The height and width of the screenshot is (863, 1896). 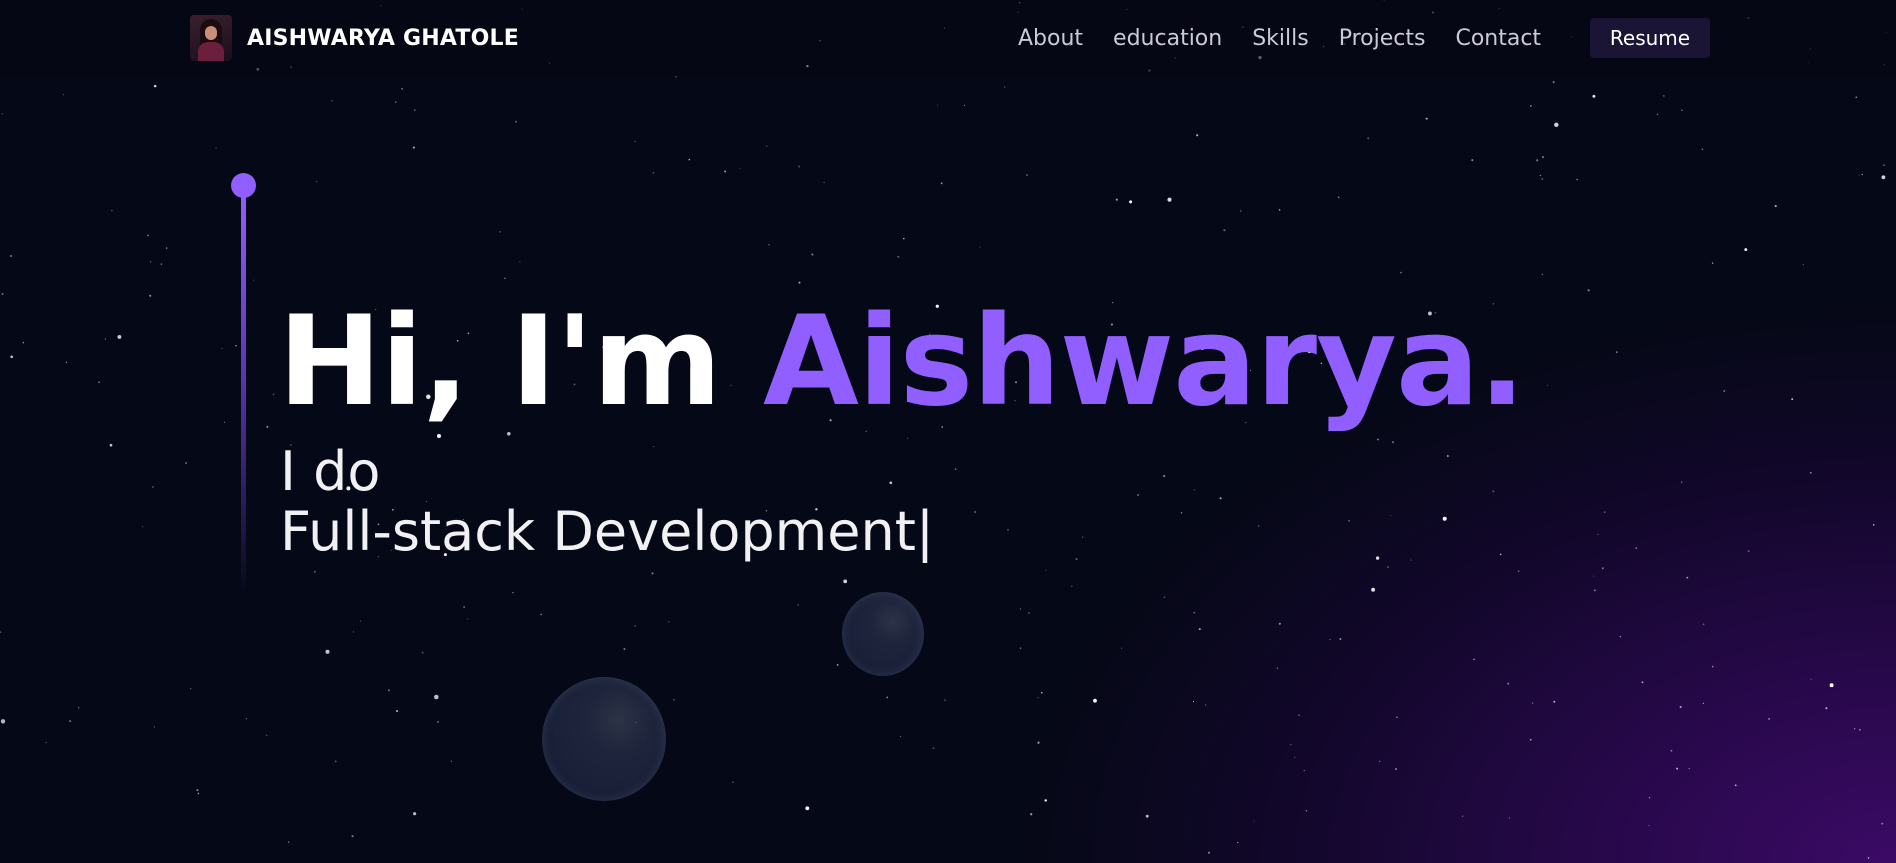 What do you see at coordinates (243, 396) in the screenshot?
I see `timeline-line` at bounding box center [243, 396].